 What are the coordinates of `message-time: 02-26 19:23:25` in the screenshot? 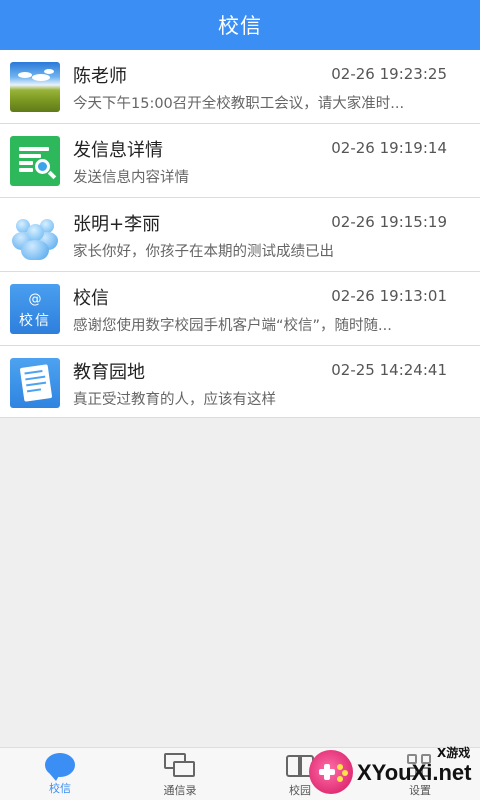 It's located at (389, 74).